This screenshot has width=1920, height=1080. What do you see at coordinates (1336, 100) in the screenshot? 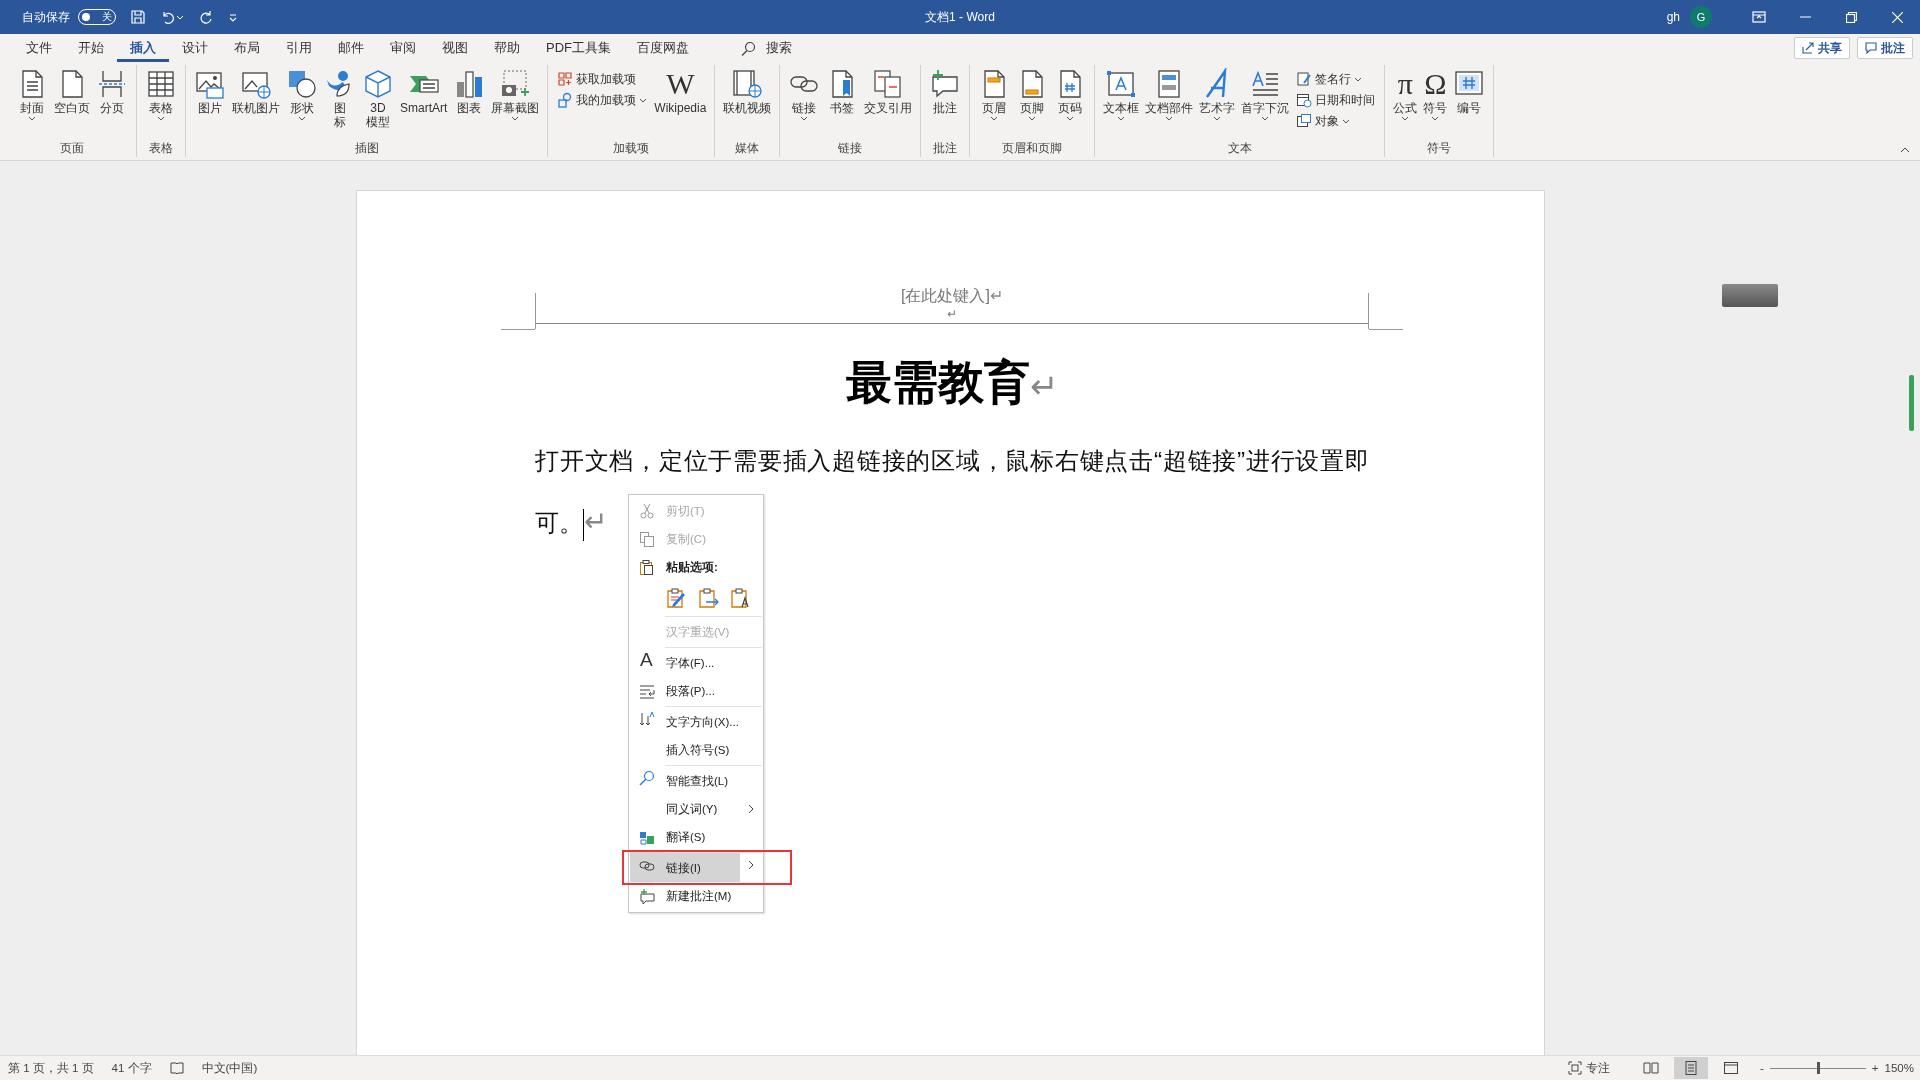
I see `ribbon-button: 日期和时间` at bounding box center [1336, 100].